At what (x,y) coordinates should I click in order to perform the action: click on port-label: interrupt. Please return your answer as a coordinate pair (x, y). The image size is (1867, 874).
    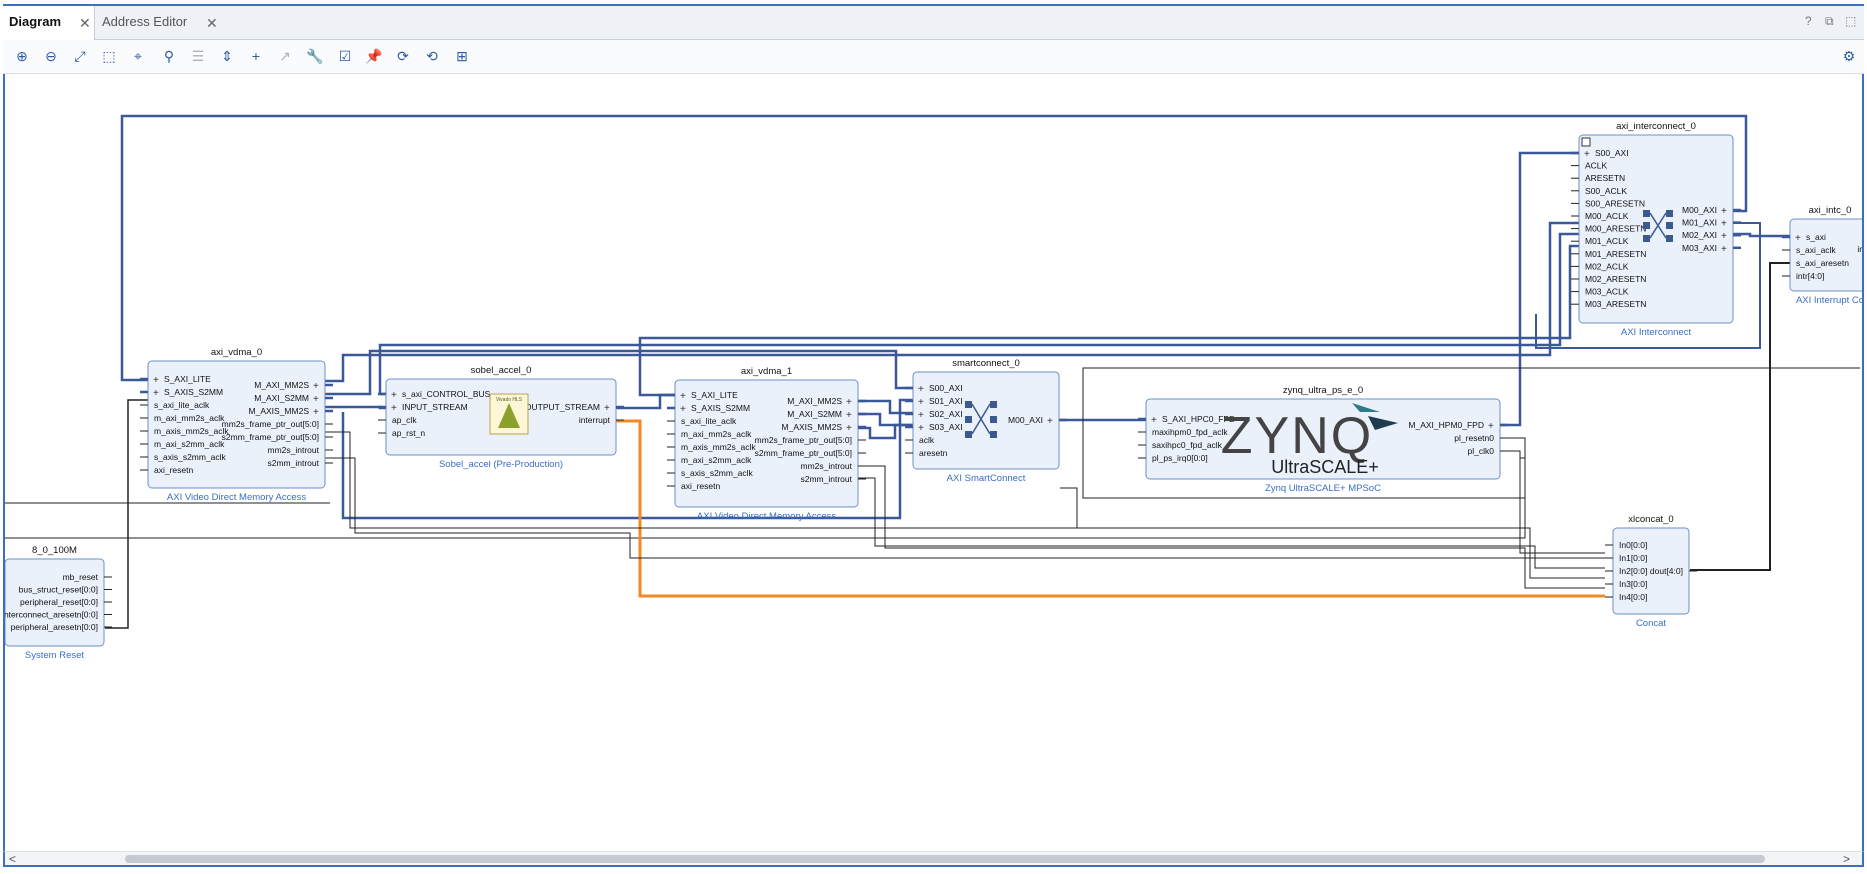
    Looking at the image, I should click on (595, 420).